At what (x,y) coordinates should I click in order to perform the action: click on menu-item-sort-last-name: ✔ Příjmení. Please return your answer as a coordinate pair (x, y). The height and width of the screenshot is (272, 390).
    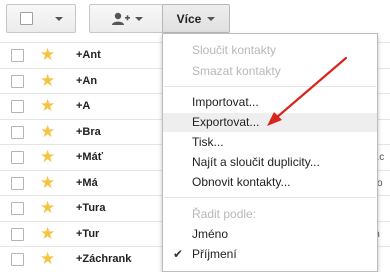
    Looking at the image, I should click on (270, 254).